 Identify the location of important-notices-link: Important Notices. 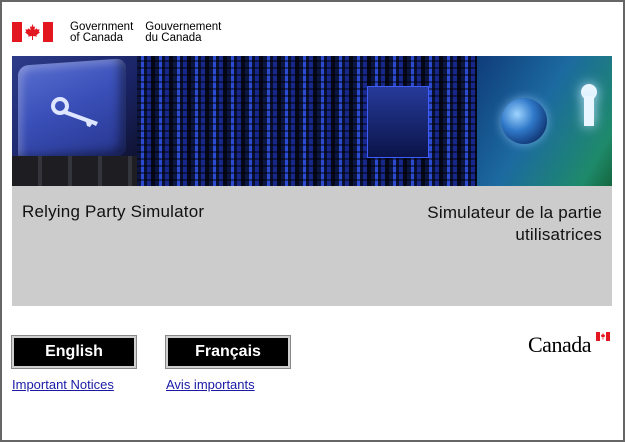
(63, 384).